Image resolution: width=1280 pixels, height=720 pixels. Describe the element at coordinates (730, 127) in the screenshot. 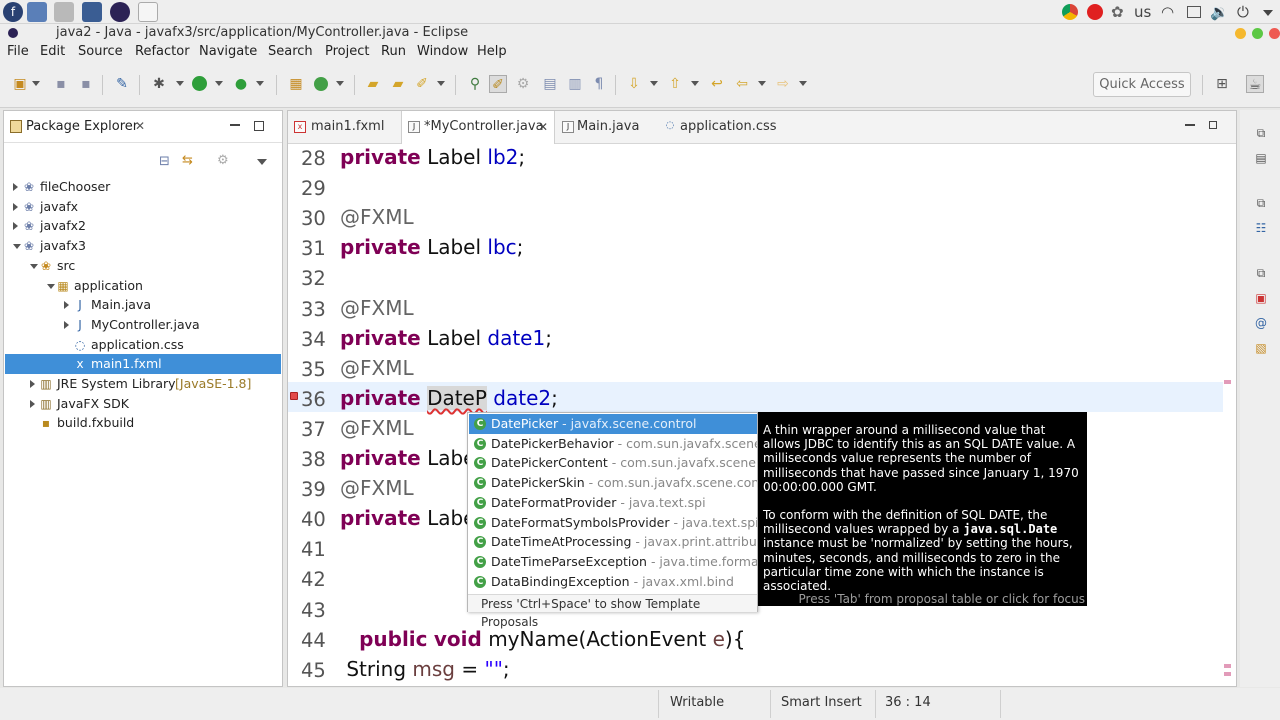

I see `tab-application-css: ◌ application.css` at that location.